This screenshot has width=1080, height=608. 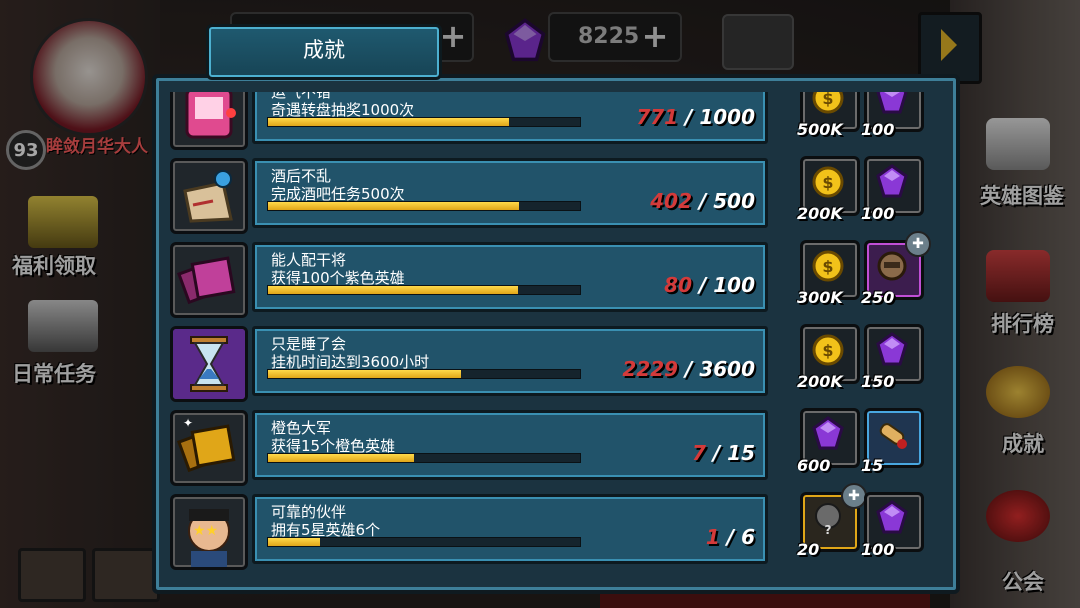 What do you see at coordinates (510, 277) in the screenshot?
I see `achievement-card: 能人配干将 获得100个紫色英雄 80 / 100` at bounding box center [510, 277].